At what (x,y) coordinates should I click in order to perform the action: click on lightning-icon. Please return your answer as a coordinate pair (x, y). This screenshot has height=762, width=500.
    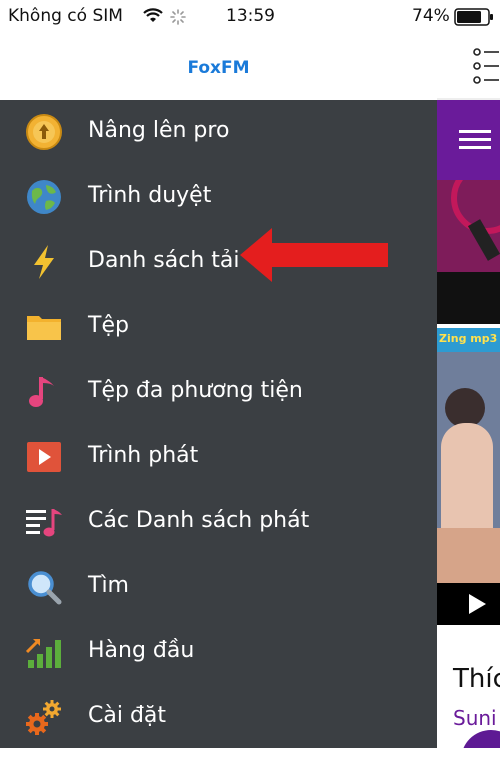
    Looking at the image, I should click on (44, 262).